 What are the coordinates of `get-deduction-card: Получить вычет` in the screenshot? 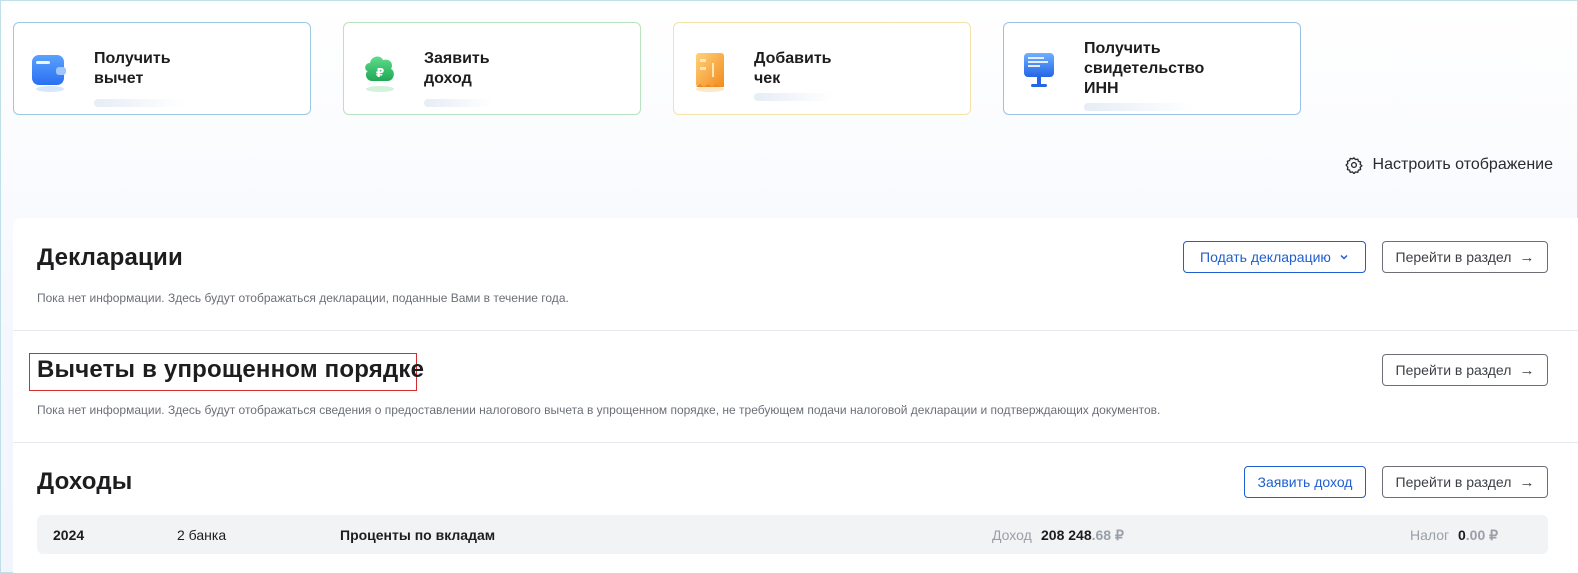 It's located at (162, 68).